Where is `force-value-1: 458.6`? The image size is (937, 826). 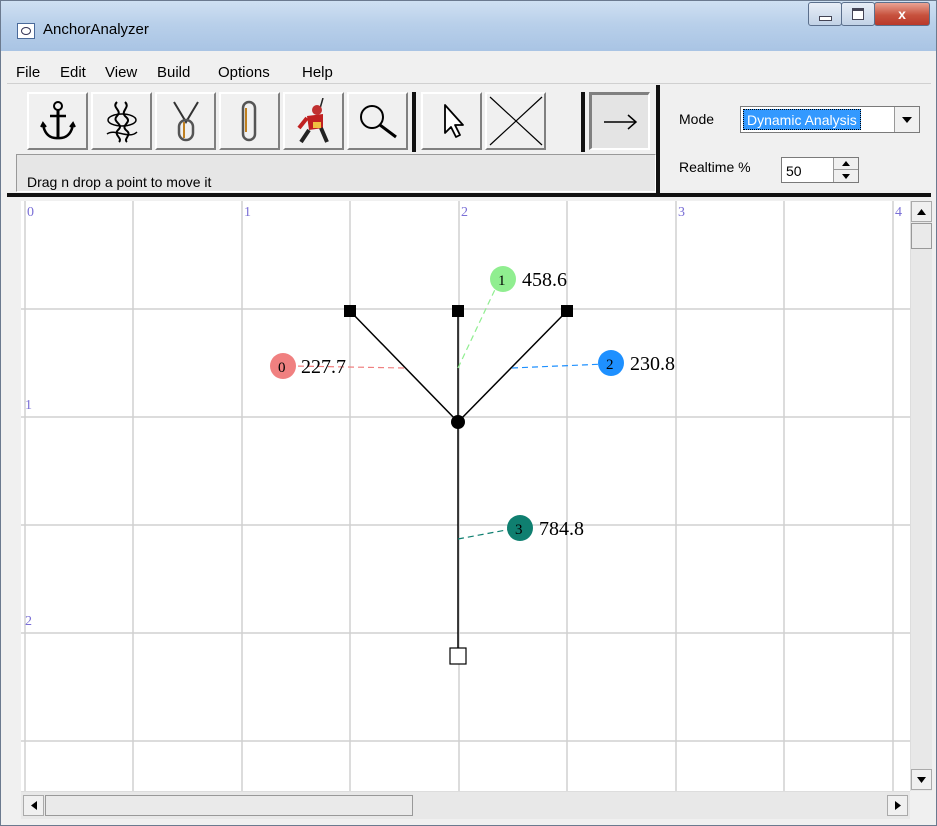
force-value-1: 458.6 is located at coordinates (544, 280).